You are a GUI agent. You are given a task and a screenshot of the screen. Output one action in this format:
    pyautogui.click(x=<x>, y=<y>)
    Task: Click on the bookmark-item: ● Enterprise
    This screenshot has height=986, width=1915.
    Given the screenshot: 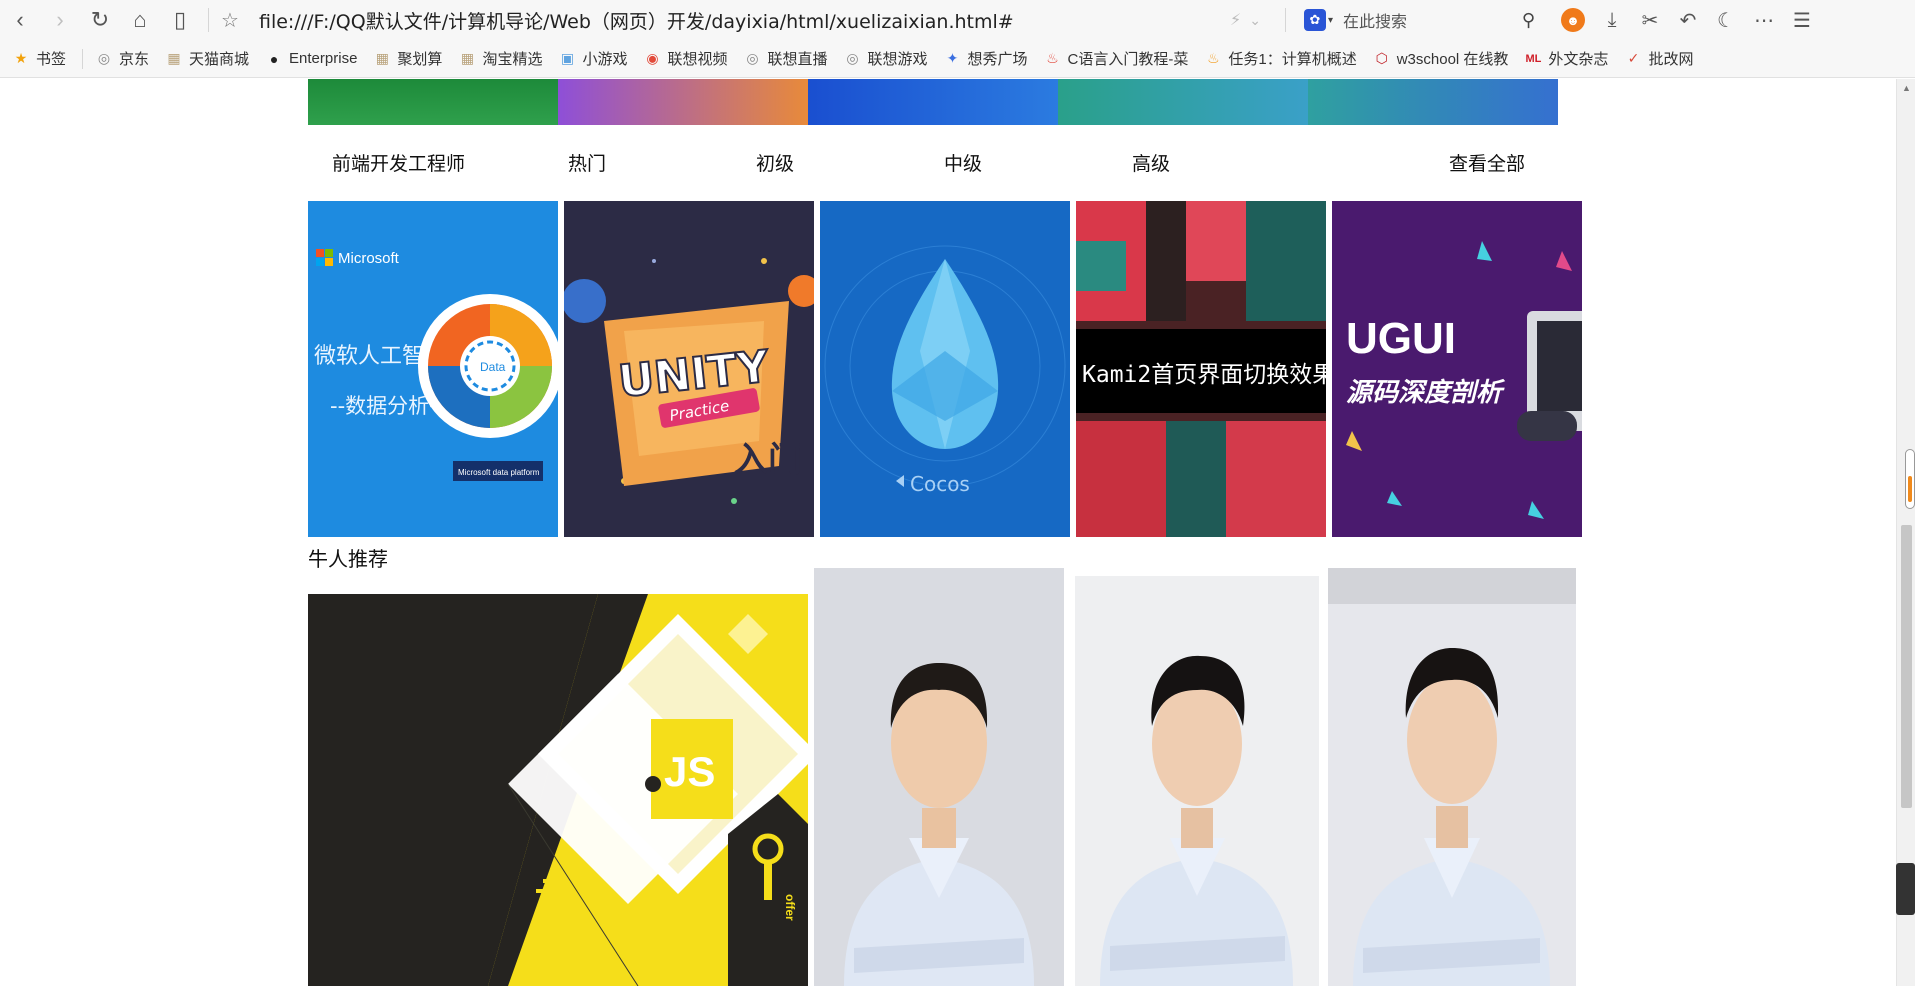 What is the action you would take?
    pyautogui.click(x=311, y=59)
    